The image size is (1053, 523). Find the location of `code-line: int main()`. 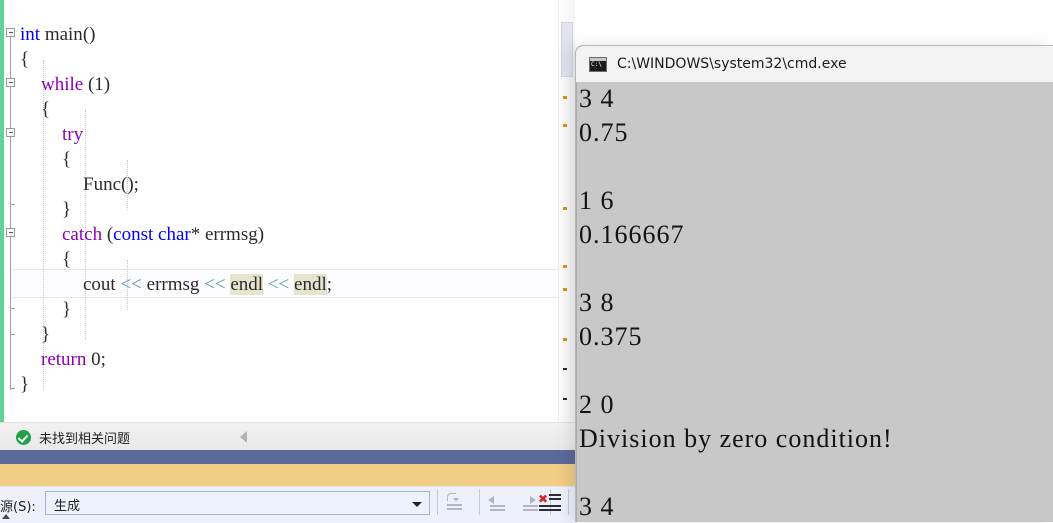

code-line: int main() is located at coordinates (57, 34).